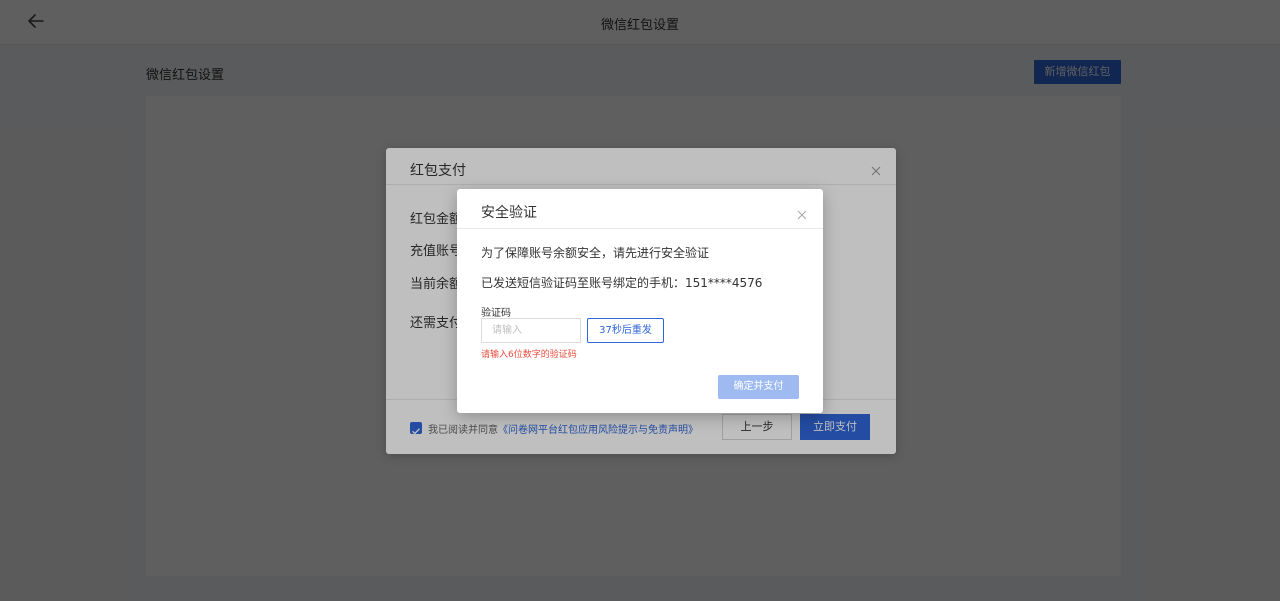  Describe the element at coordinates (529, 355) in the screenshot. I see `error-message: 请输入6位数字的验证码` at that location.